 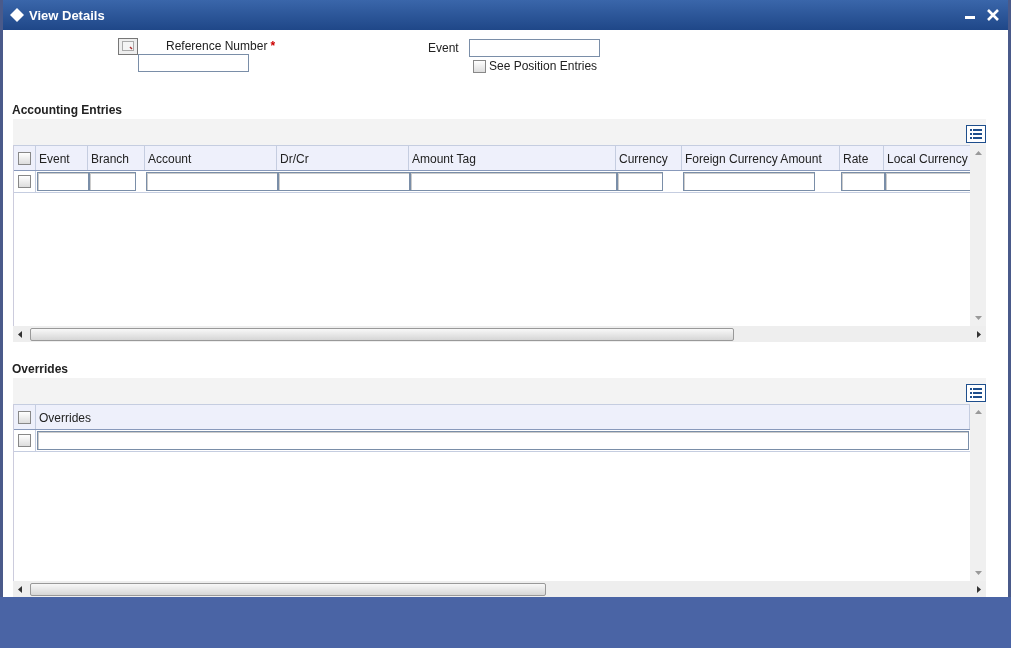 I want to click on diamond-icon, so click(x=17, y=15).